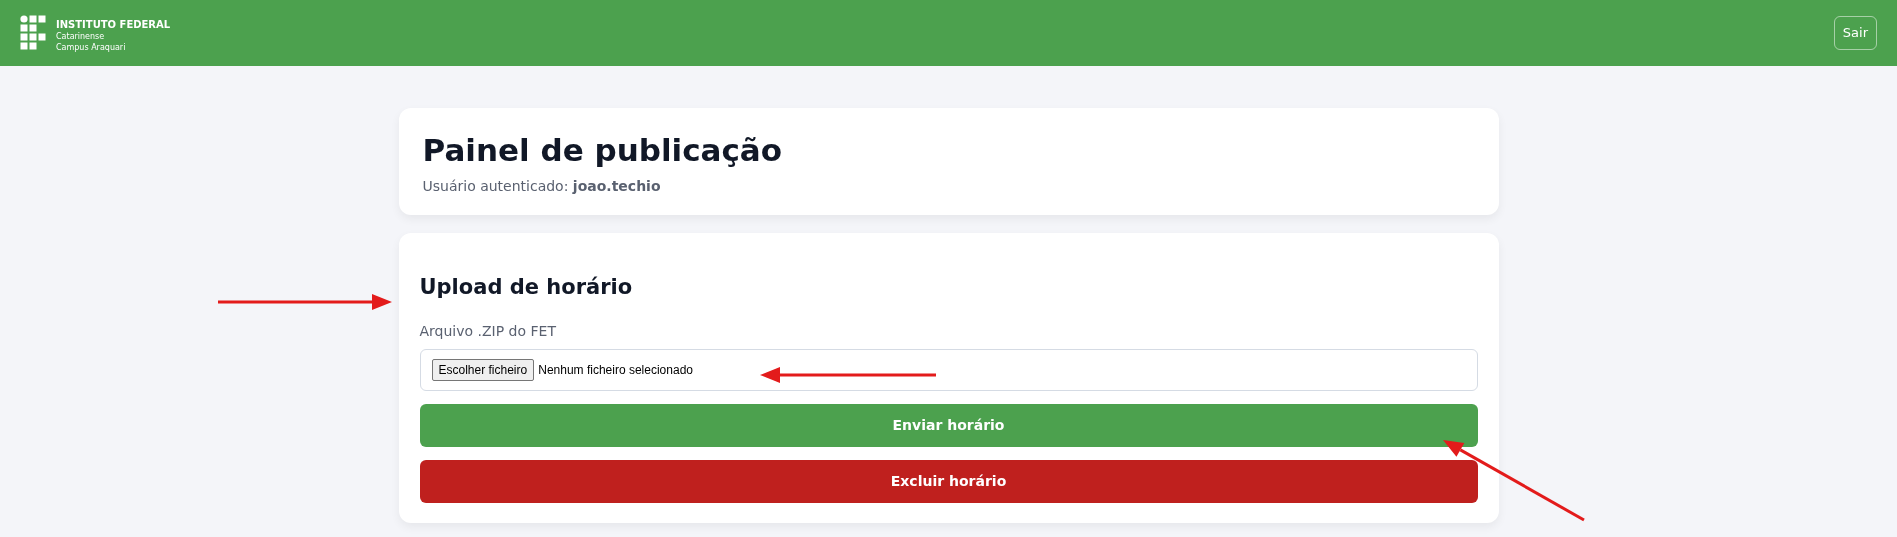 Image resolution: width=1897 pixels, height=537 pixels. Describe the element at coordinates (948, 370) in the screenshot. I see `file-input: Escolher ficheiro Nenhum ficheiro selecionado` at that location.